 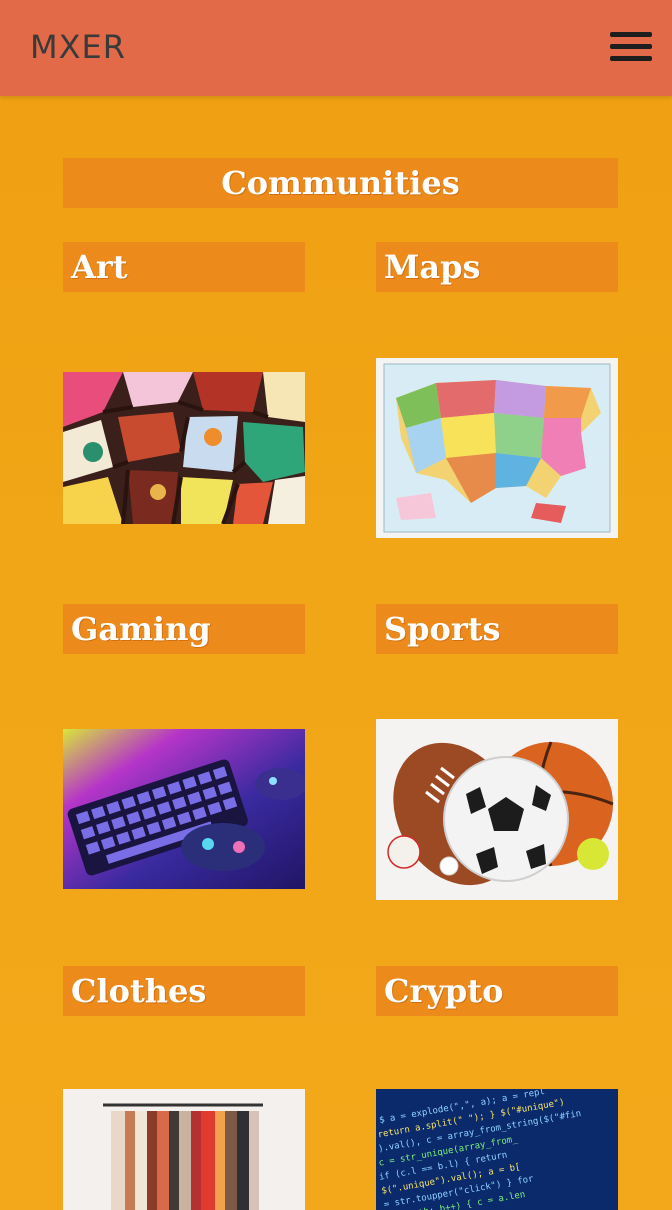 What do you see at coordinates (497, 991) in the screenshot?
I see `community-label-crypto: Crypto` at bounding box center [497, 991].